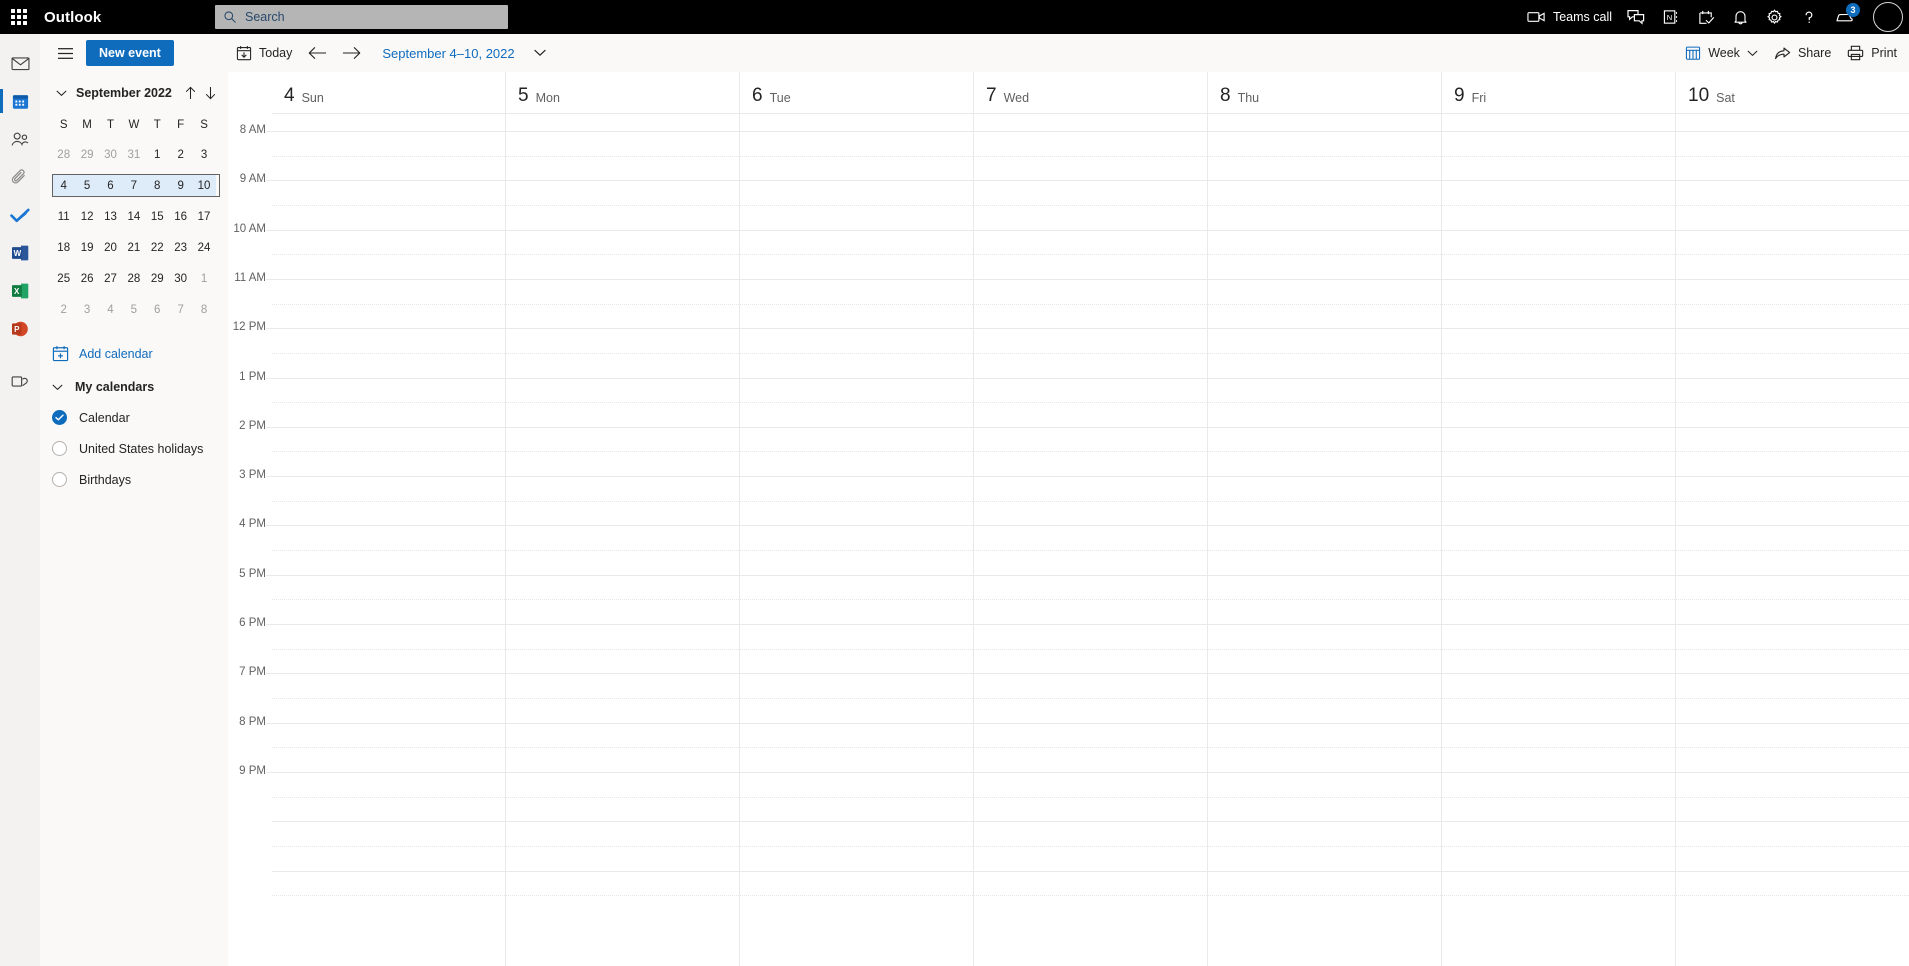  What do you see at coordinates (20, 253) in the screenshot?
I see `rail-item-word: W` at bounding box center [20, 253].